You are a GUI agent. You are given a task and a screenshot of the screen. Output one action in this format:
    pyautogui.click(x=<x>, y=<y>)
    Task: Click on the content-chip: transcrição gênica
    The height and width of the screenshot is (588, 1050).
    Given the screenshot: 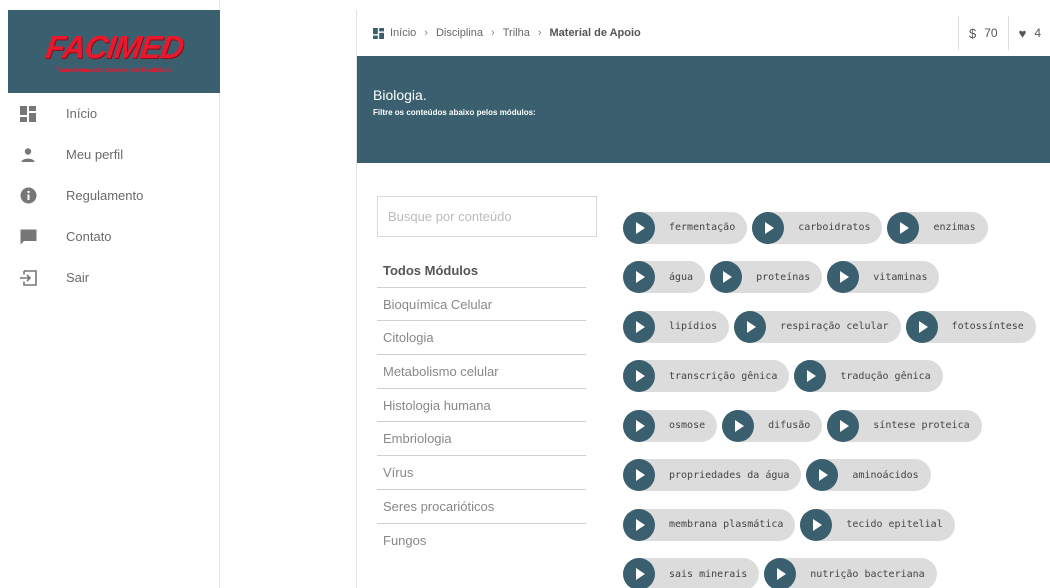 What is the action you would take?
    pyautogui.click(x=706, y=376)
    